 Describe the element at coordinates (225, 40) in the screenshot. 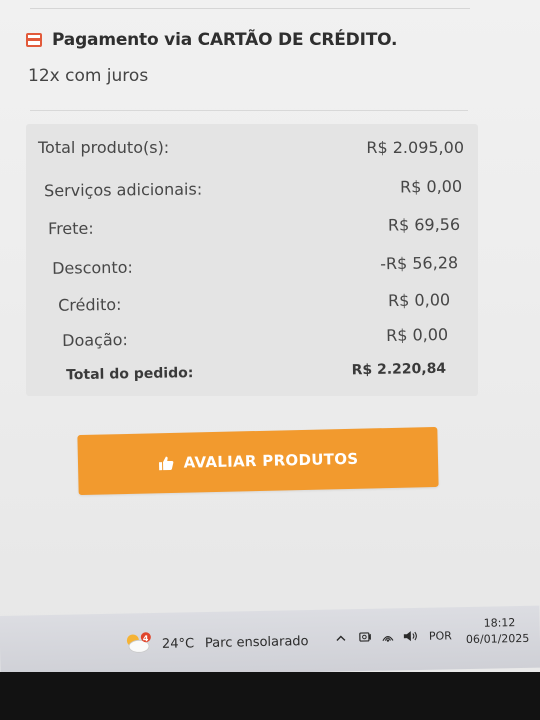

I see `payment-title: Pagamento via CARTÃO DE CRÉDITO.` at that location.